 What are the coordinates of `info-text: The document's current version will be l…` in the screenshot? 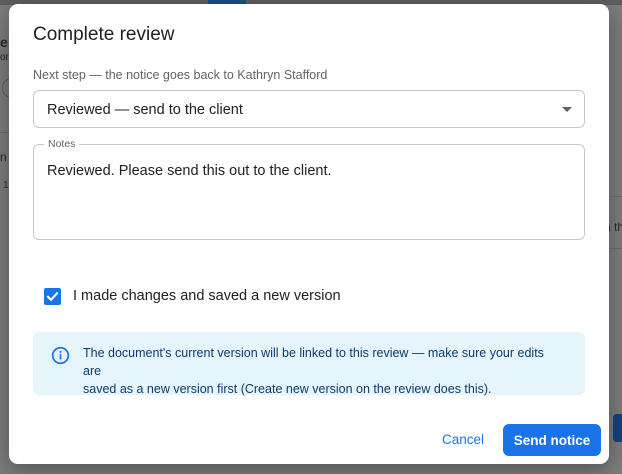 It's located at (323, 371).